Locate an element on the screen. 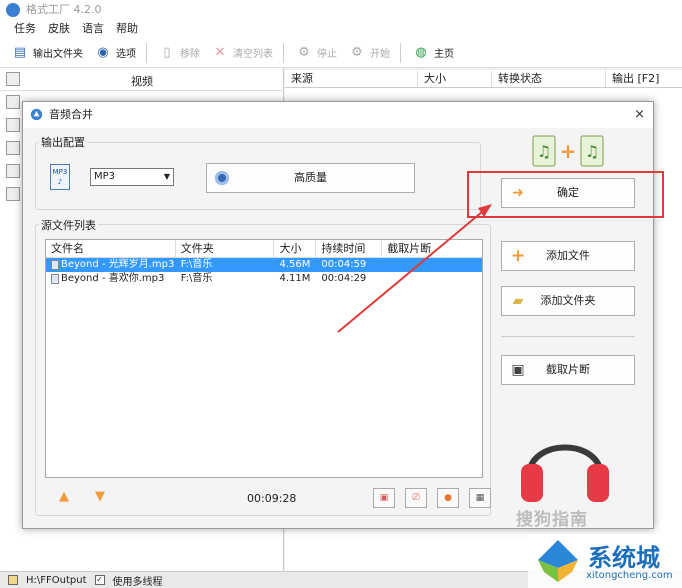 The height and width of the screenshot is (588, 682). menu-help: 帮助 is located at coordinates (127, 29).